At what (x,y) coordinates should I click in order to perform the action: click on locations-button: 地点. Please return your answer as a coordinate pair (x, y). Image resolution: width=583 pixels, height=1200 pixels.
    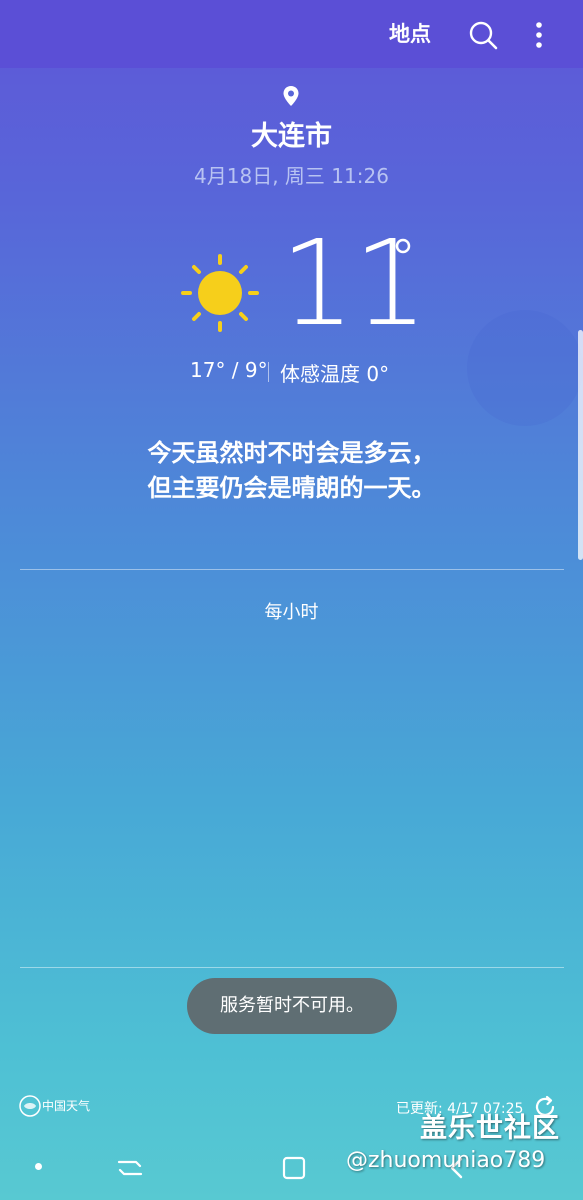
    Looking at the image, I should click on (410, 34).